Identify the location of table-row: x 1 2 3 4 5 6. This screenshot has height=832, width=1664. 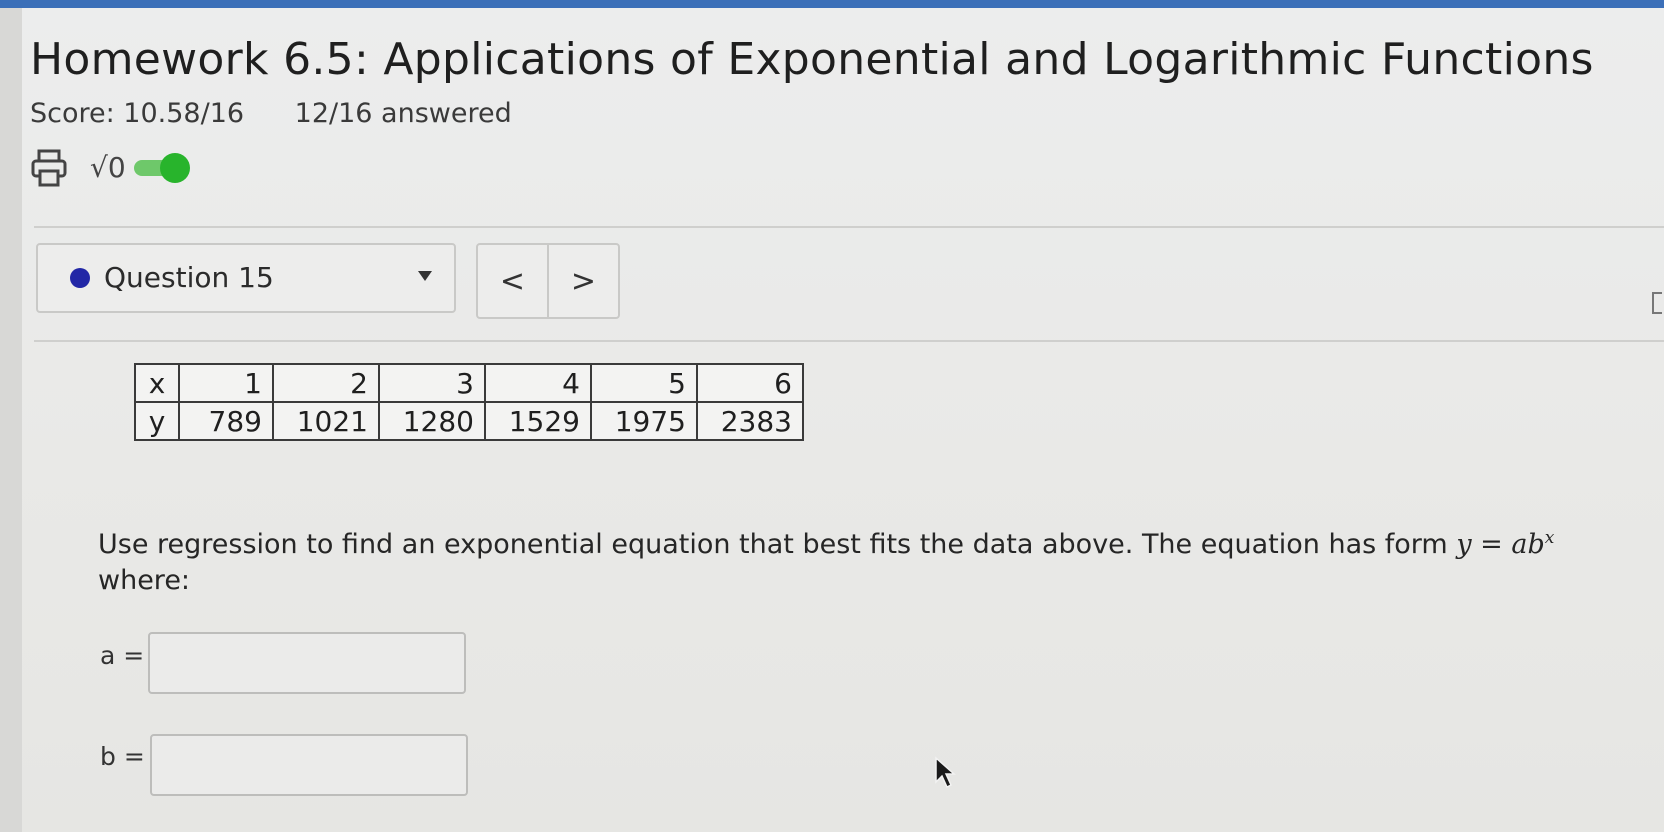
(469, 383).